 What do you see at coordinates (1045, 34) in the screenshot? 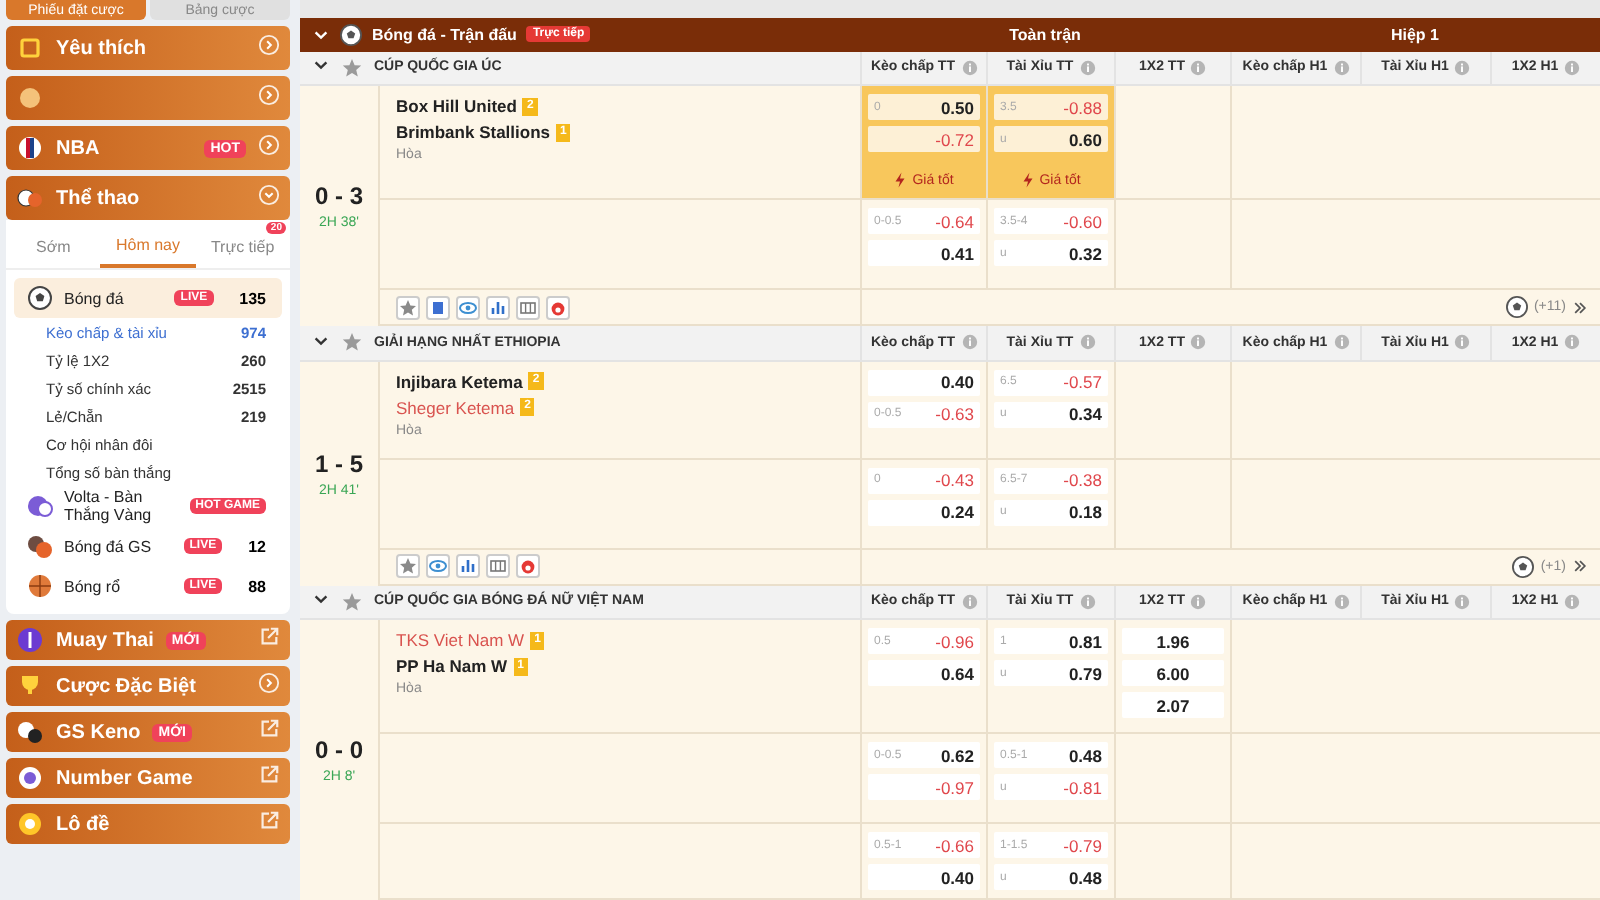
I see `group-title: Toàn trận` at bounding box center [1045, 34].